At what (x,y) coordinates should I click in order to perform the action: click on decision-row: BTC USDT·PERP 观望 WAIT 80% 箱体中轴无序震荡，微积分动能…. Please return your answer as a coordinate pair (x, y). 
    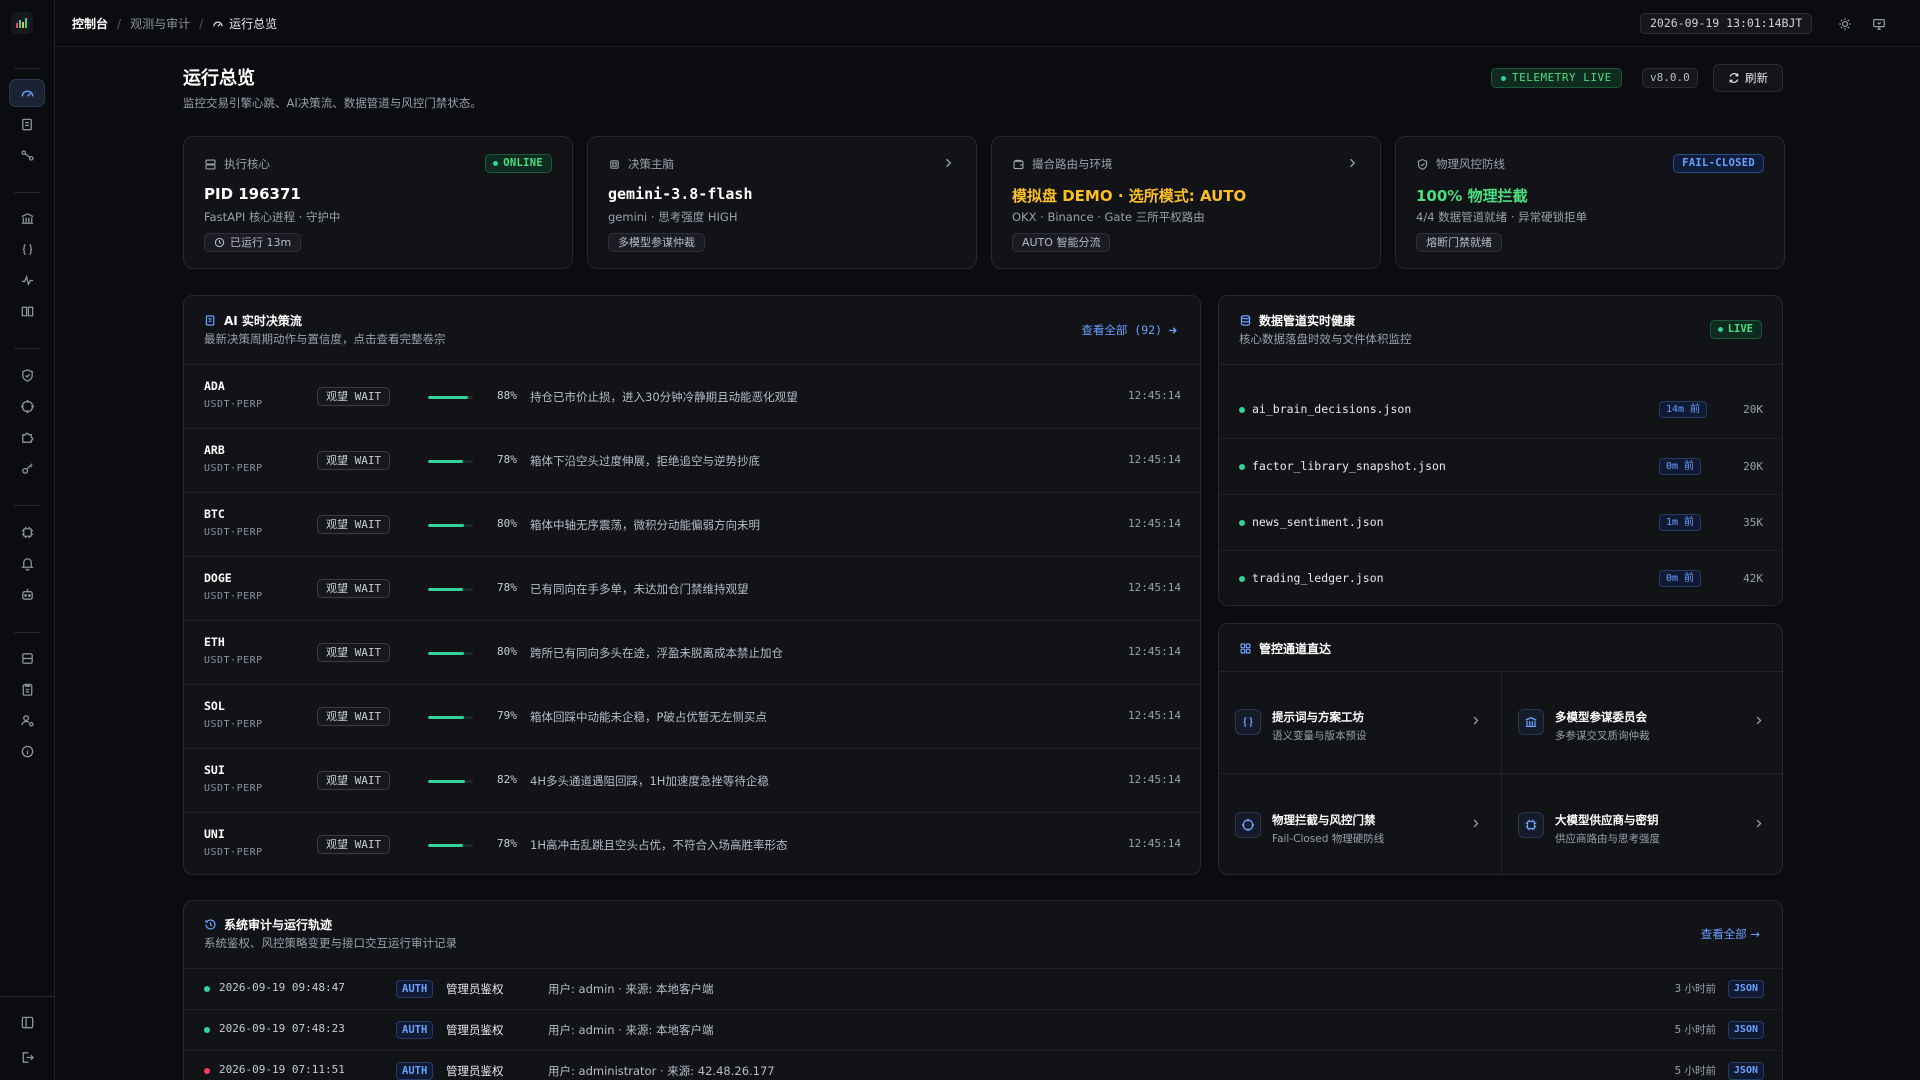
    Looking at the image, I should click on (692, 524).